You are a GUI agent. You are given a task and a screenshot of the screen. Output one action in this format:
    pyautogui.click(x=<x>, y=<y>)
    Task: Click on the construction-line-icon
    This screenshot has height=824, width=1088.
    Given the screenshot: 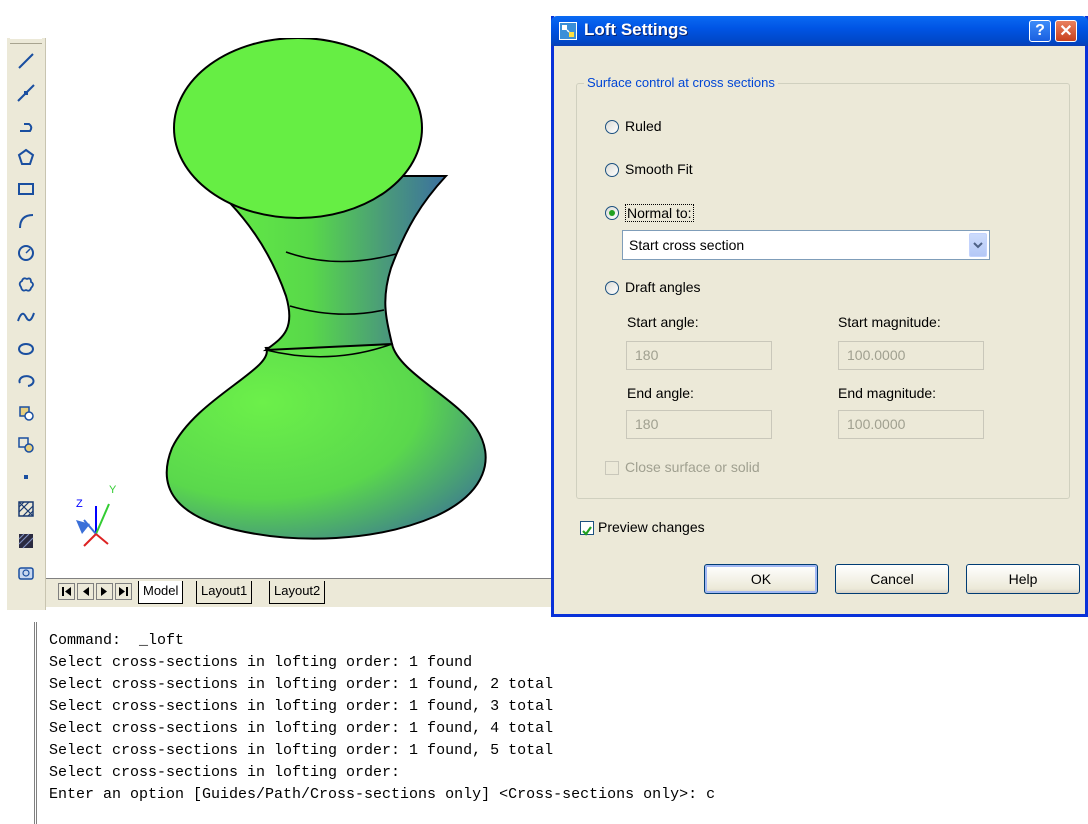 What is the action you would take?
    pyautogui.click(x=26, y=93)
    